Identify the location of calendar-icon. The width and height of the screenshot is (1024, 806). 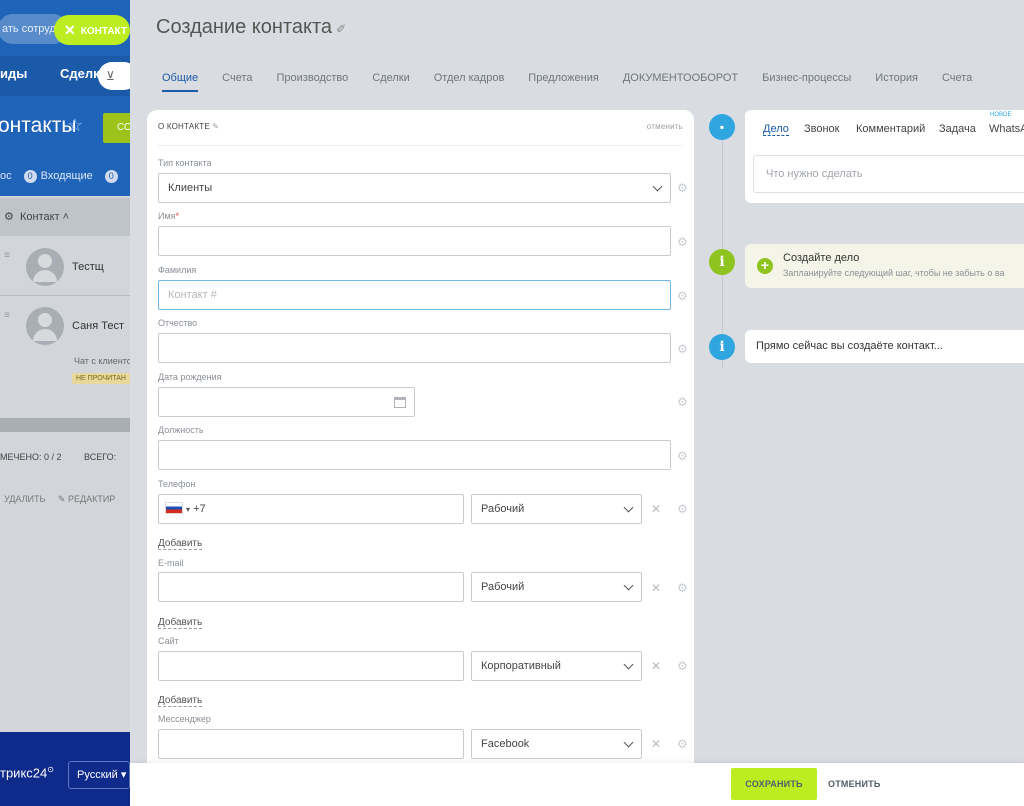
(400, 402).